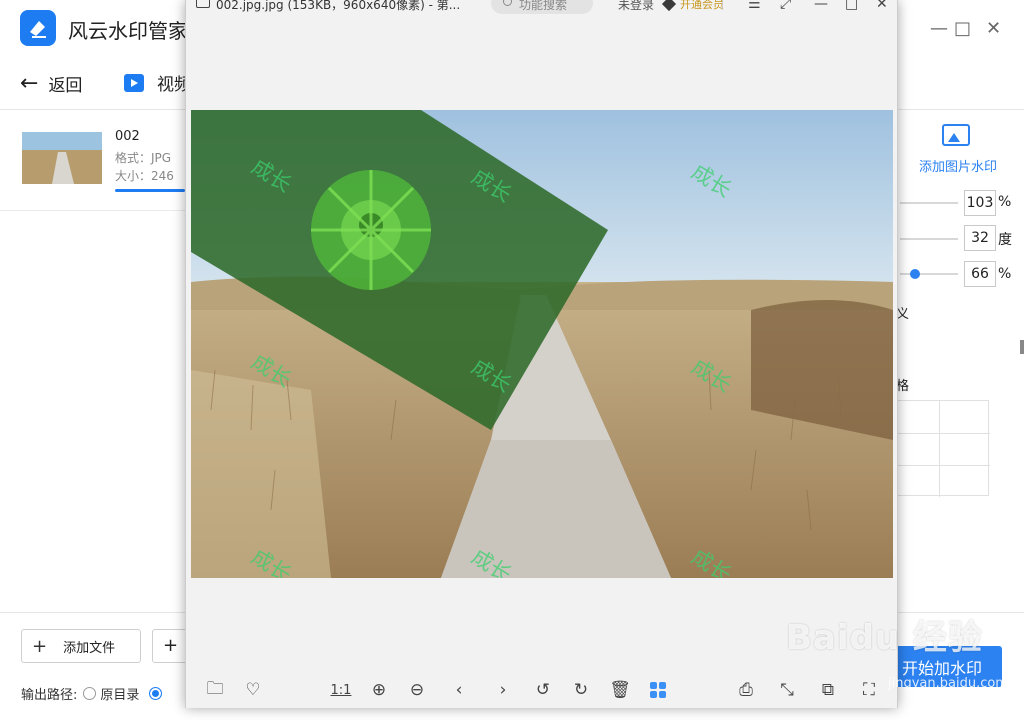  What do you see at coordinates (636, 6) in the screenshot?
I see `login-link: 未登录` at bounding box center [636, 6].